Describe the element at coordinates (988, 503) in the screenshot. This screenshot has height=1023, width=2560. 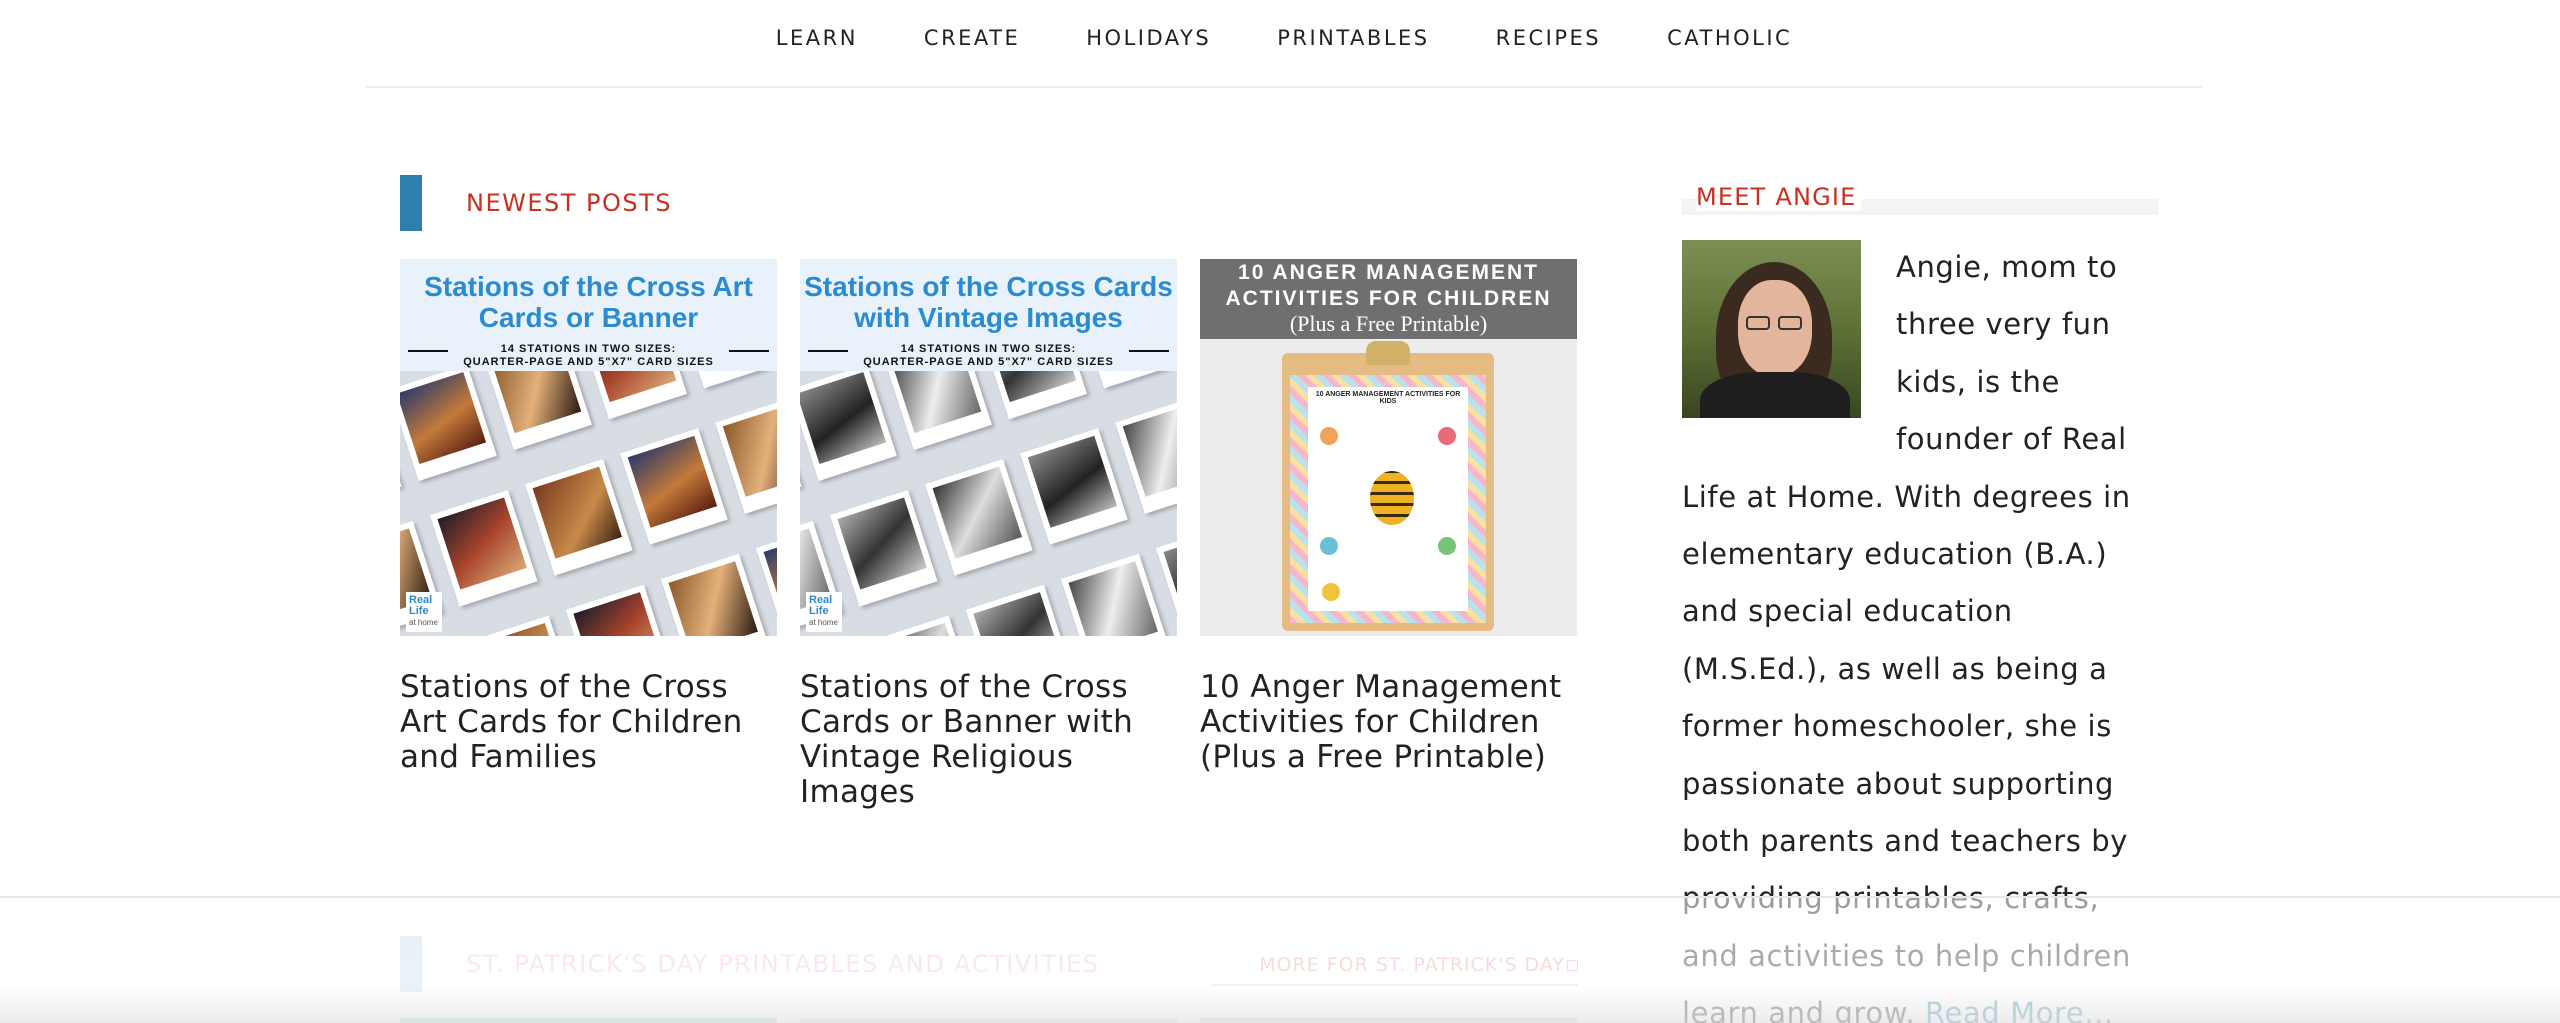
I see `vintage-cards-photo` at that location.